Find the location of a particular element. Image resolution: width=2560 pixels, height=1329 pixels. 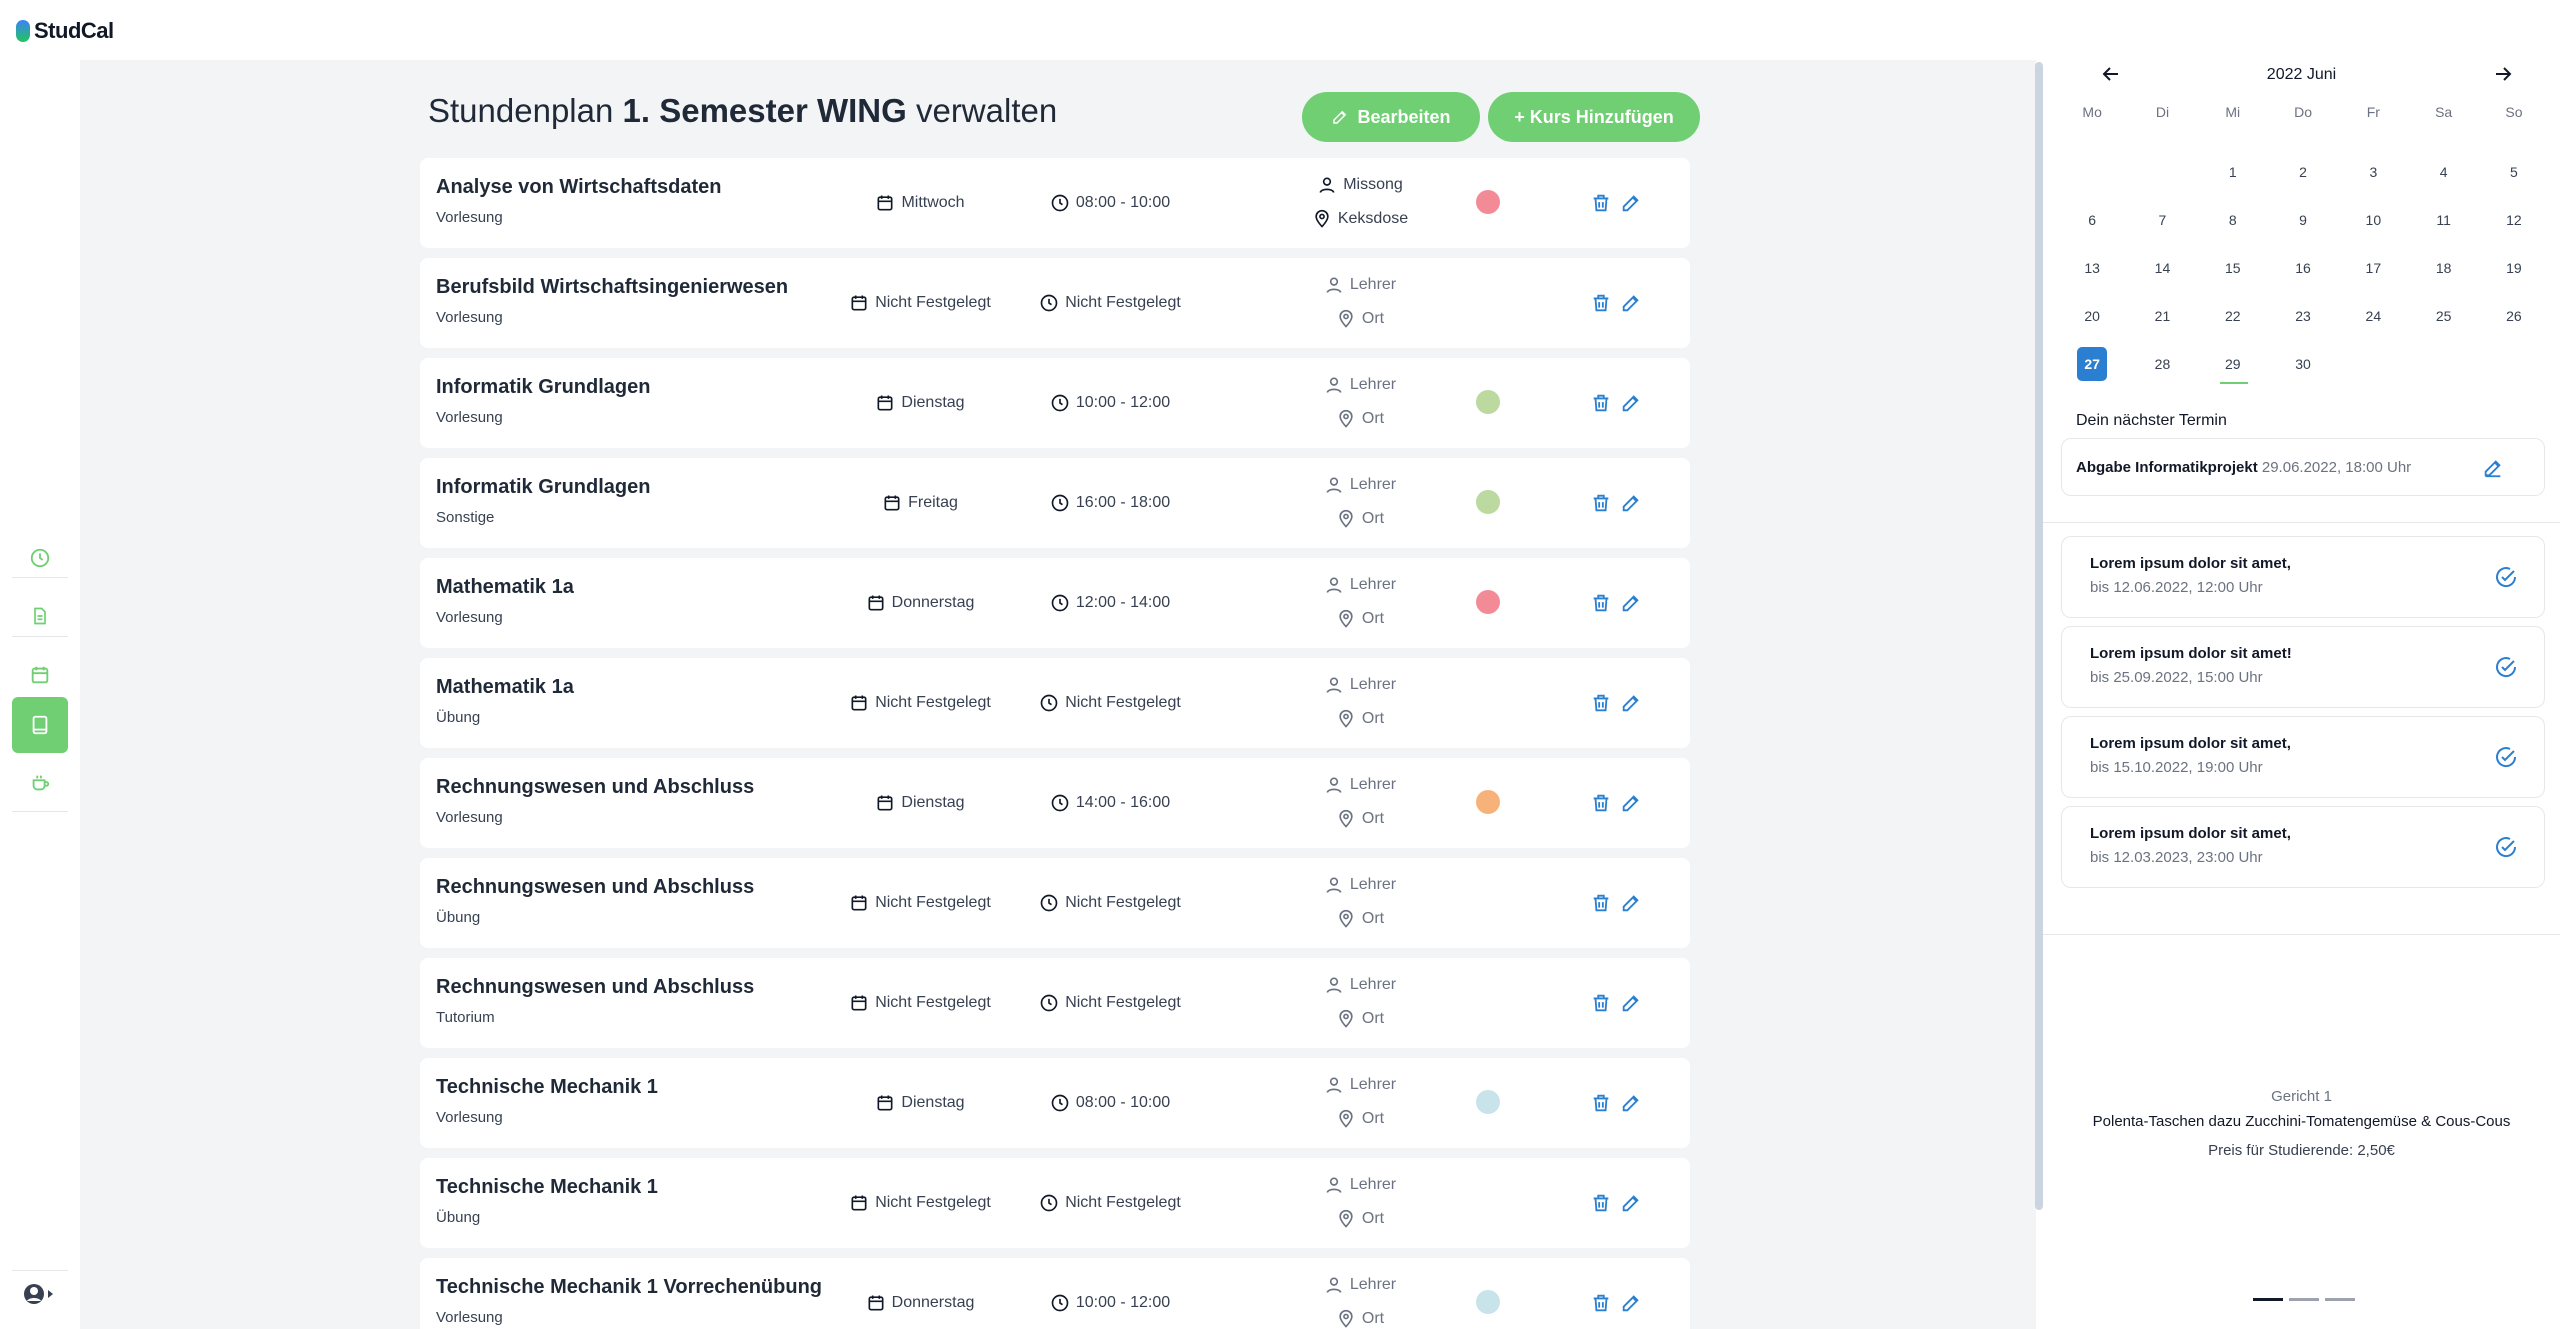

nav-mensa is located at coordinates (40, 783).